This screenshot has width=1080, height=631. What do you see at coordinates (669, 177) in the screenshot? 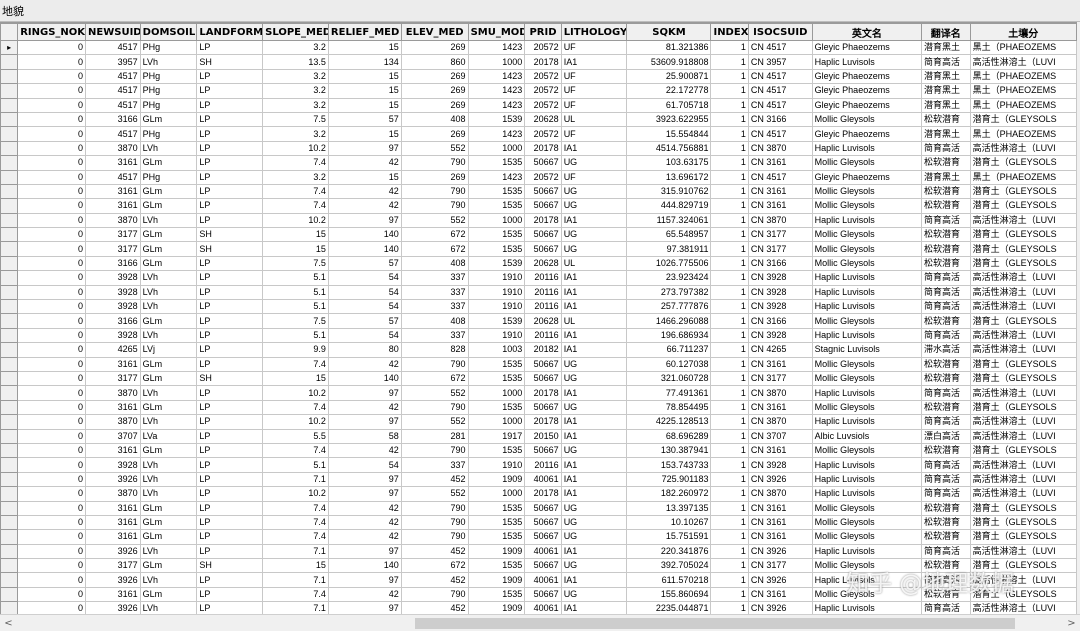
I see `table-cell: 13.696172` at bounding box center [669, 177].